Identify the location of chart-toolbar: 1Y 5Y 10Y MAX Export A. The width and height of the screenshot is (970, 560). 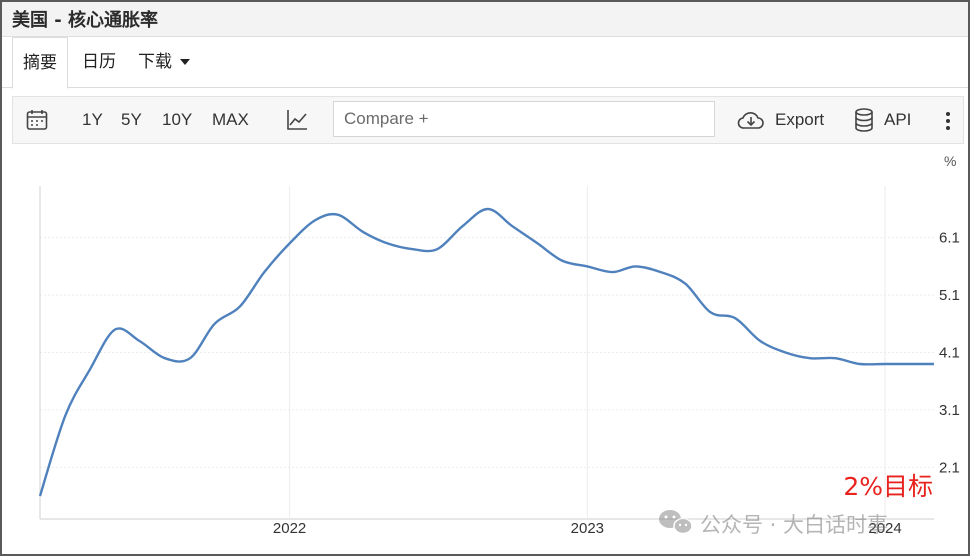
(488, 120).